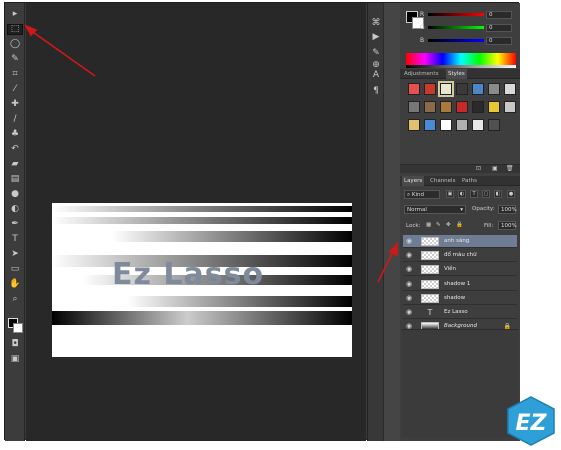 Image resolution: width=561 pixels, height=450 pixels. I want to click on filter-toggle-icon: ●, so click(511, 194).